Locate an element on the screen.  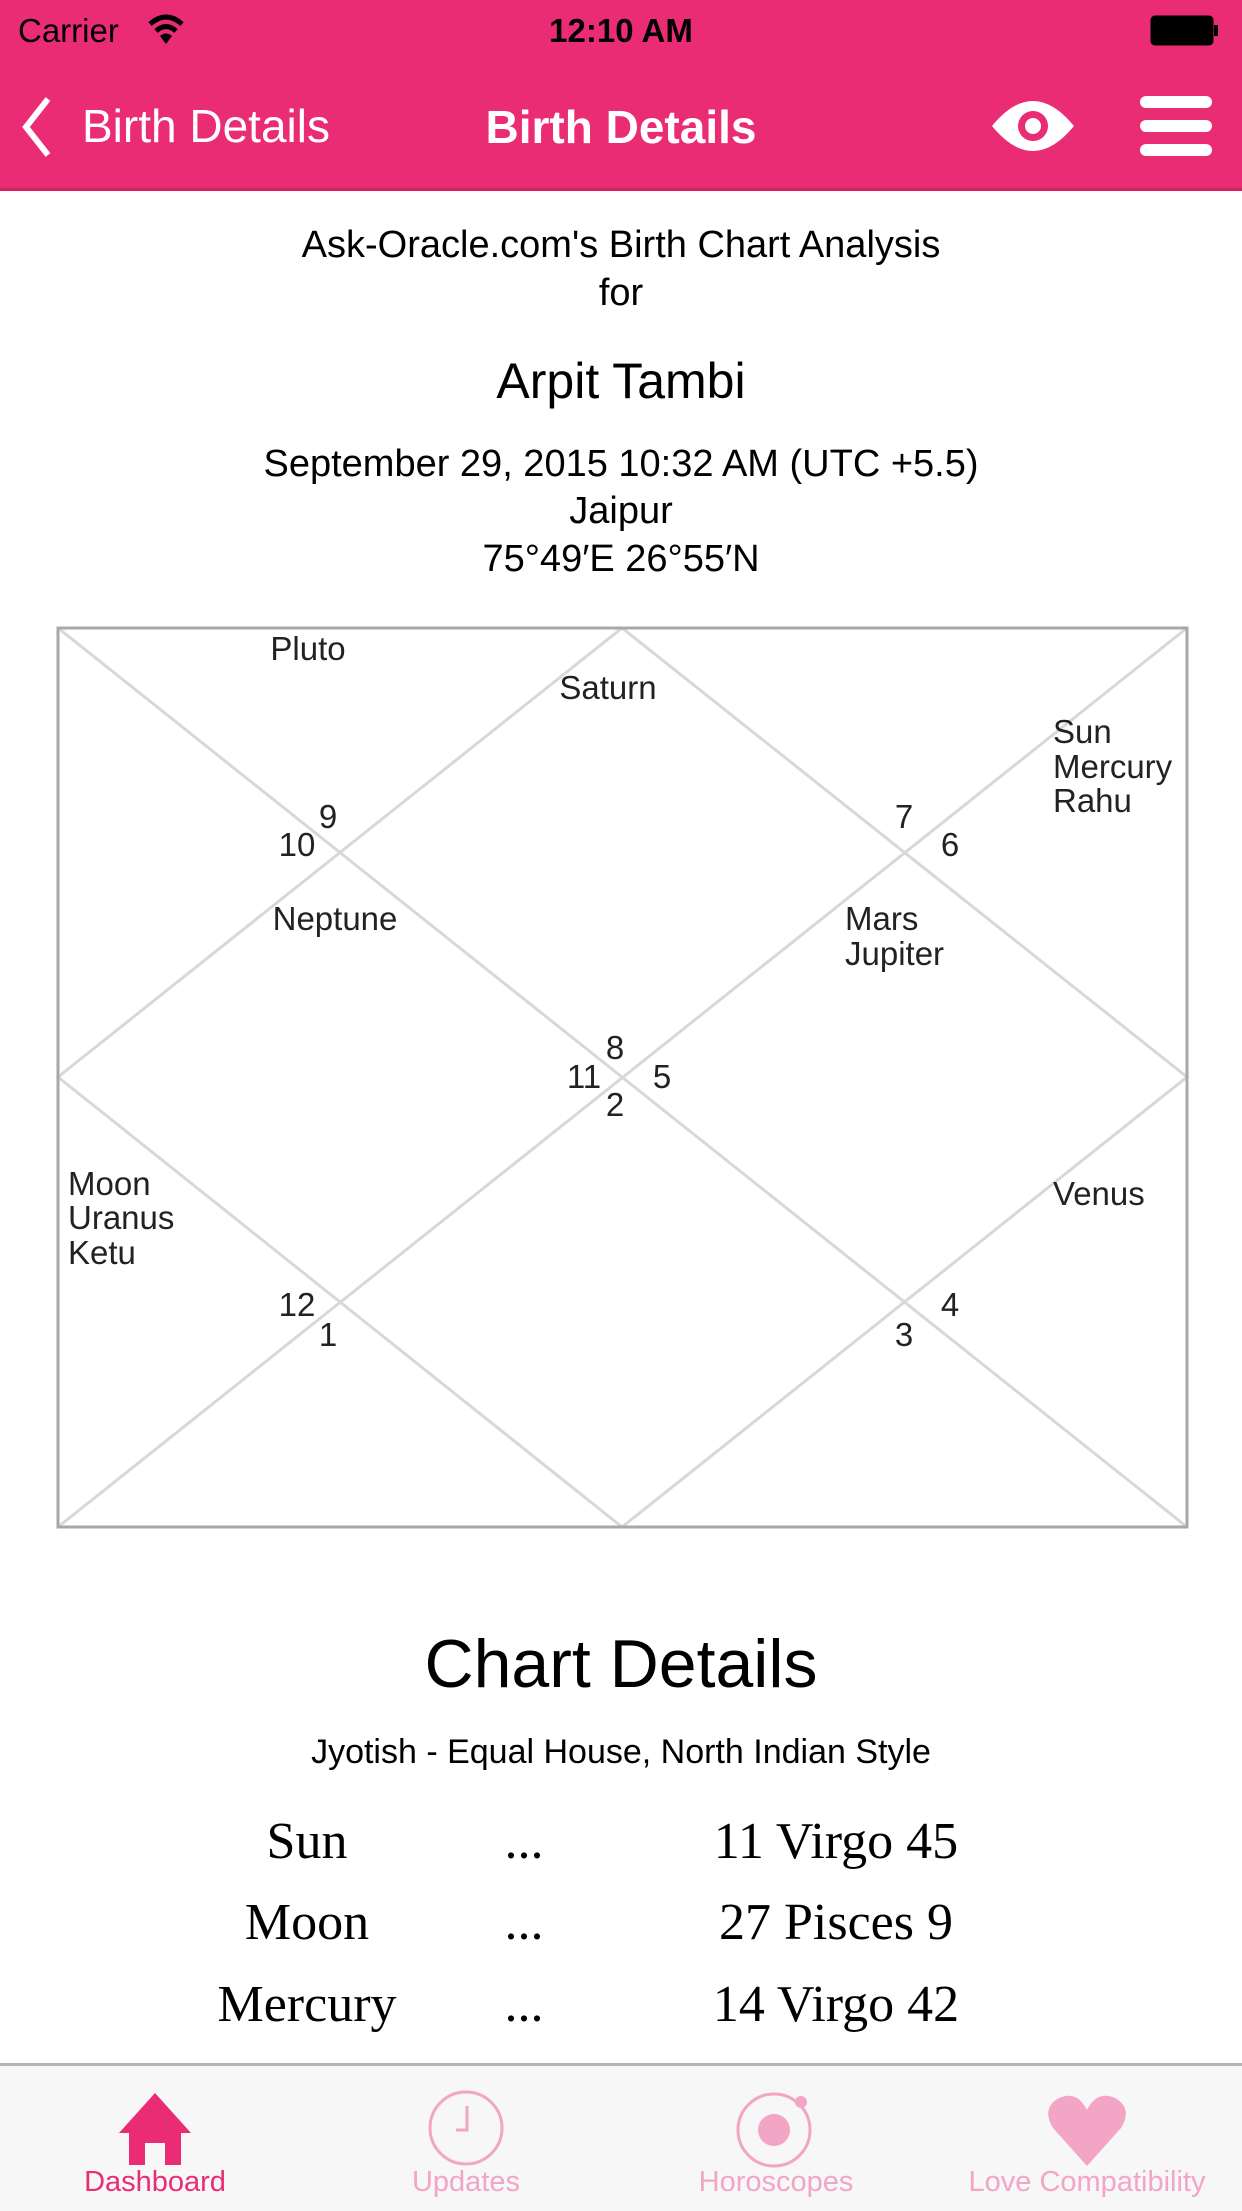
planet-label: Moon is located at coordinates (109, 1183).